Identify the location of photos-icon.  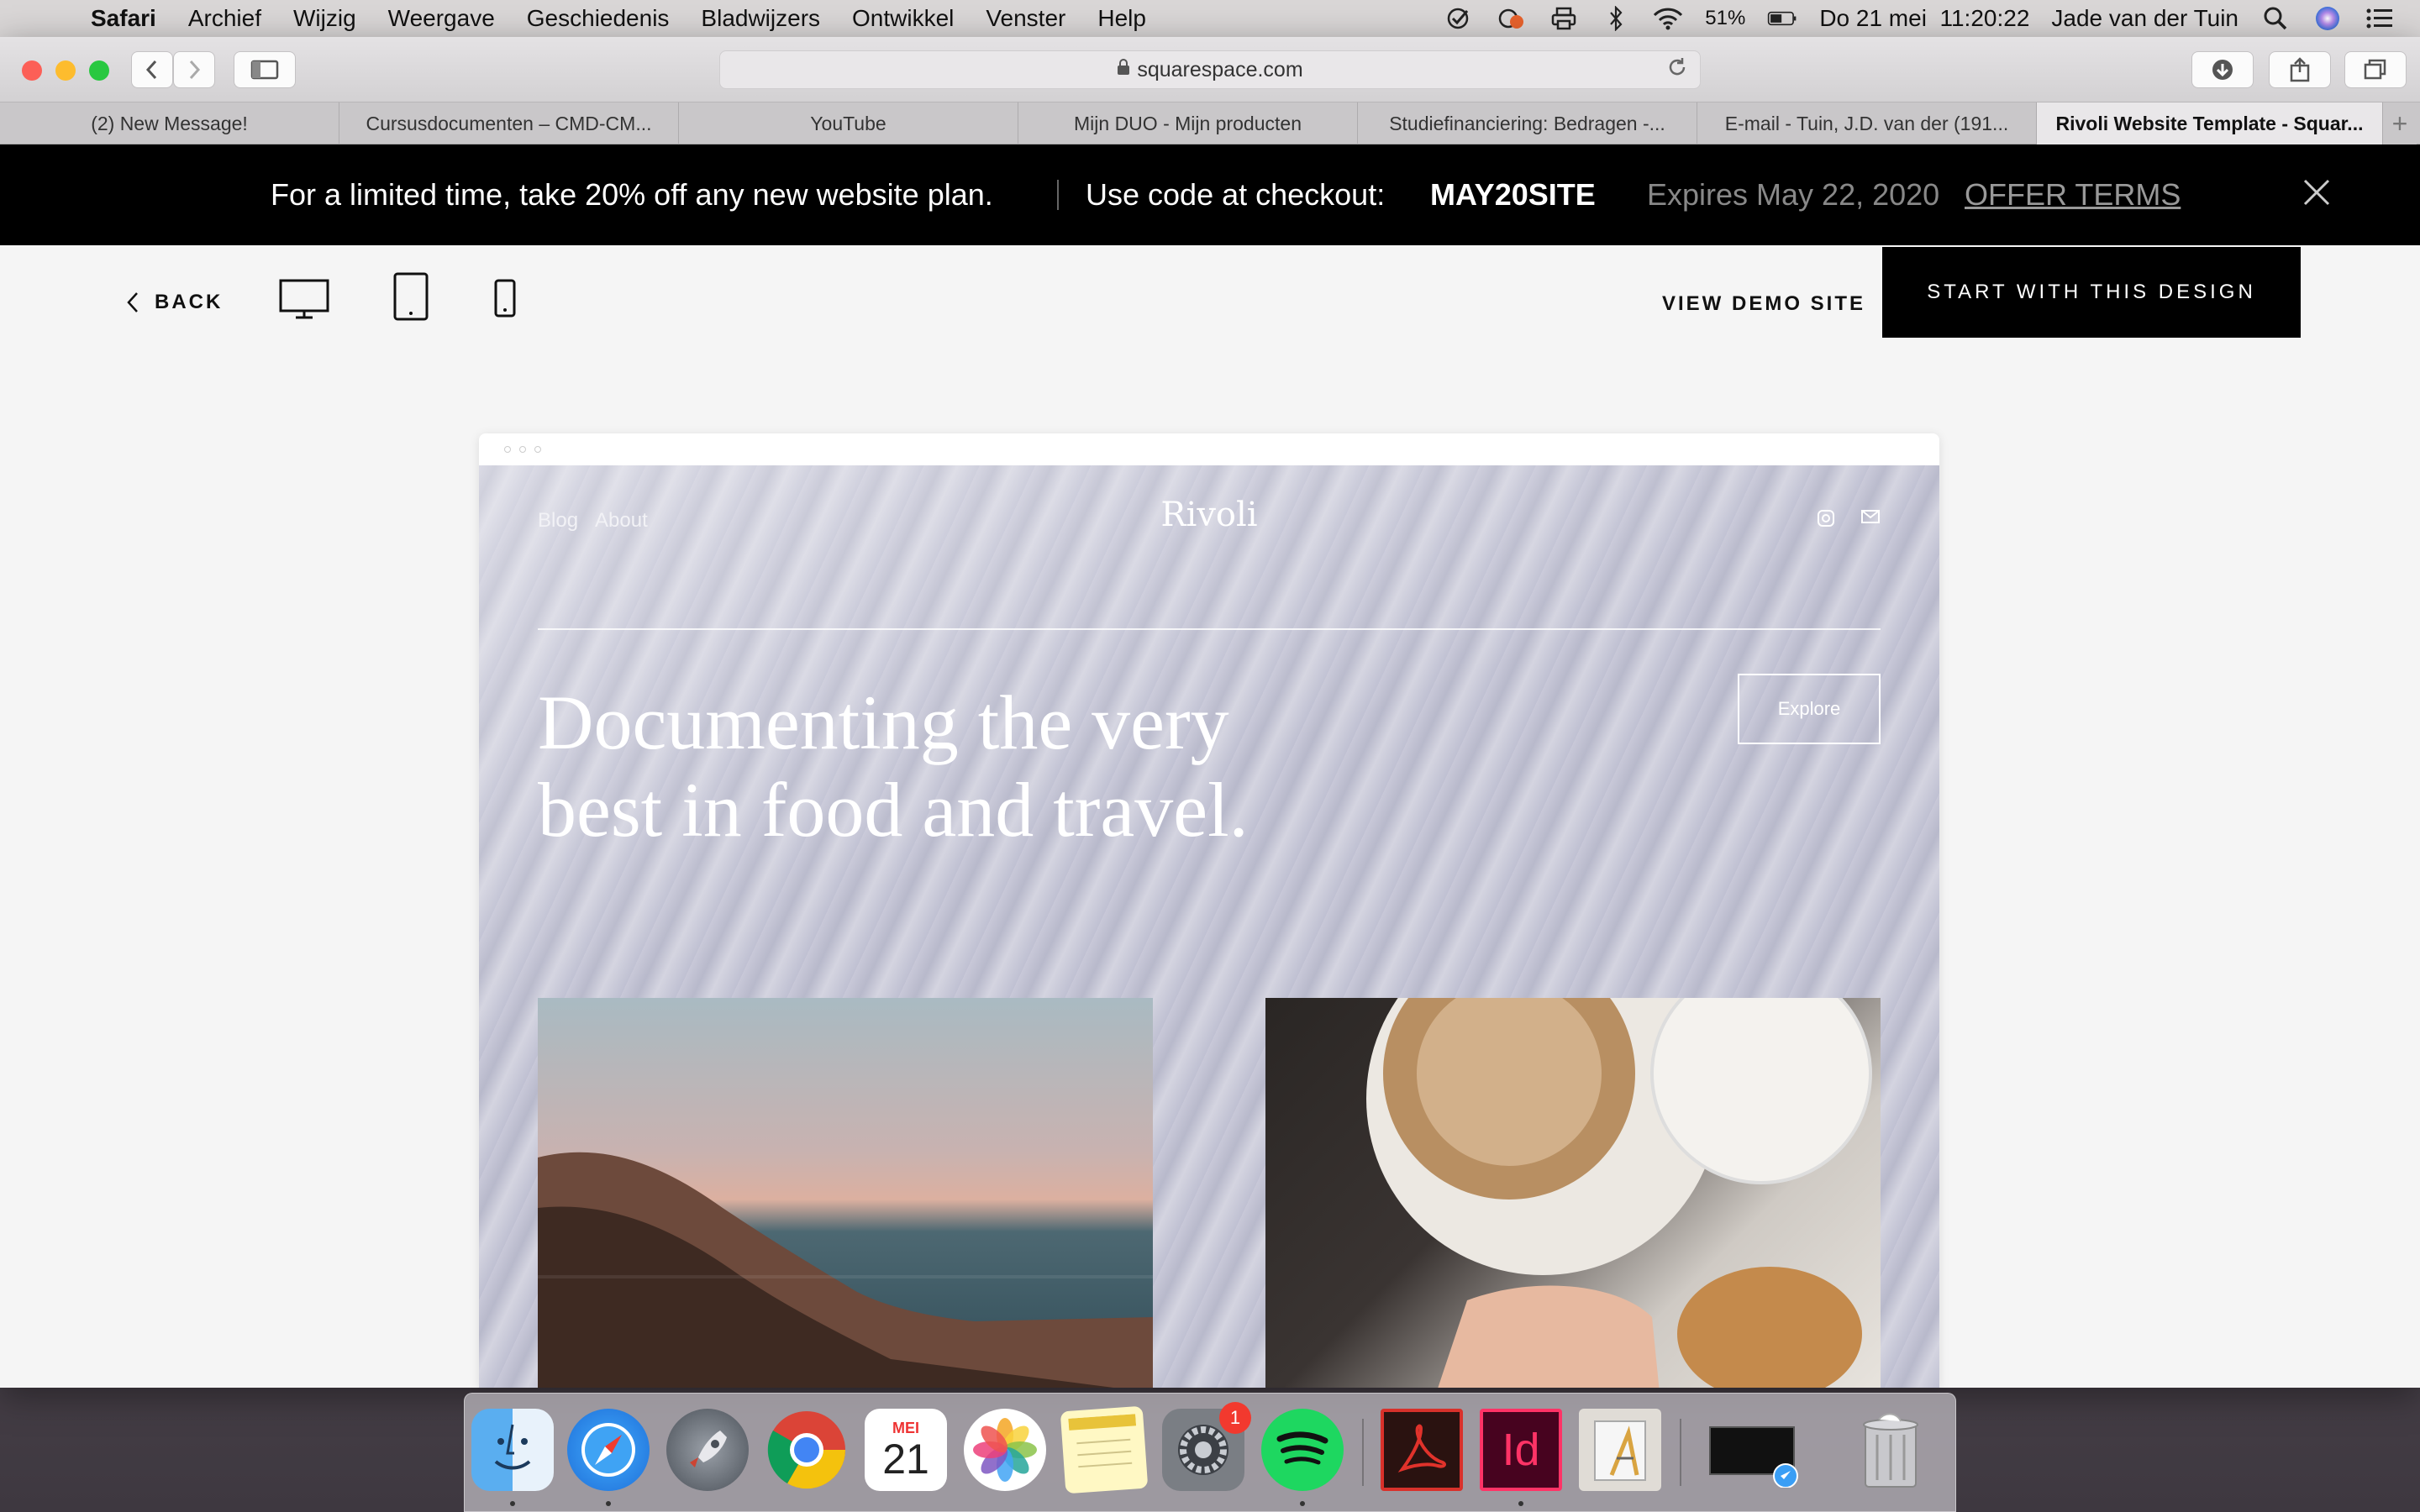
(1005, 1450).